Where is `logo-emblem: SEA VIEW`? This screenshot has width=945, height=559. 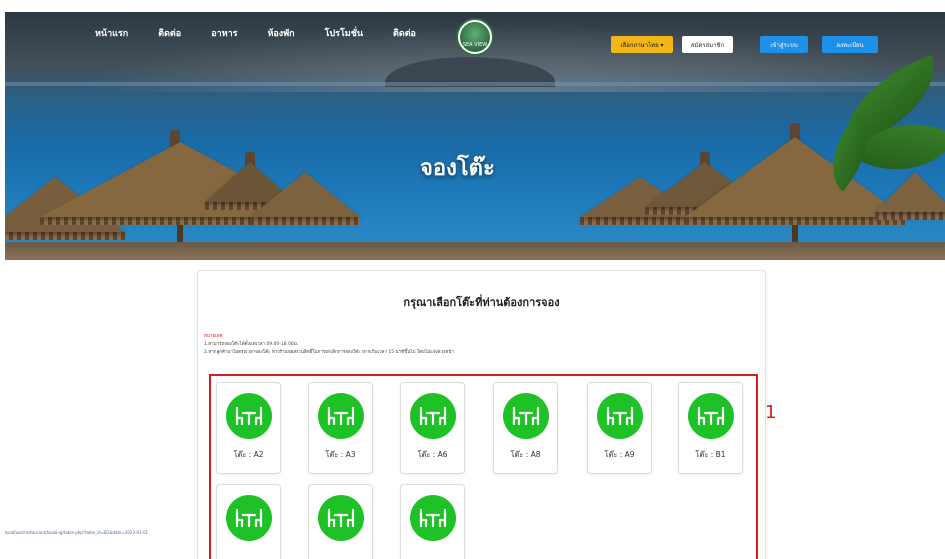 logo-emblem: SEA VIEW is located at coordinates (475, 37).